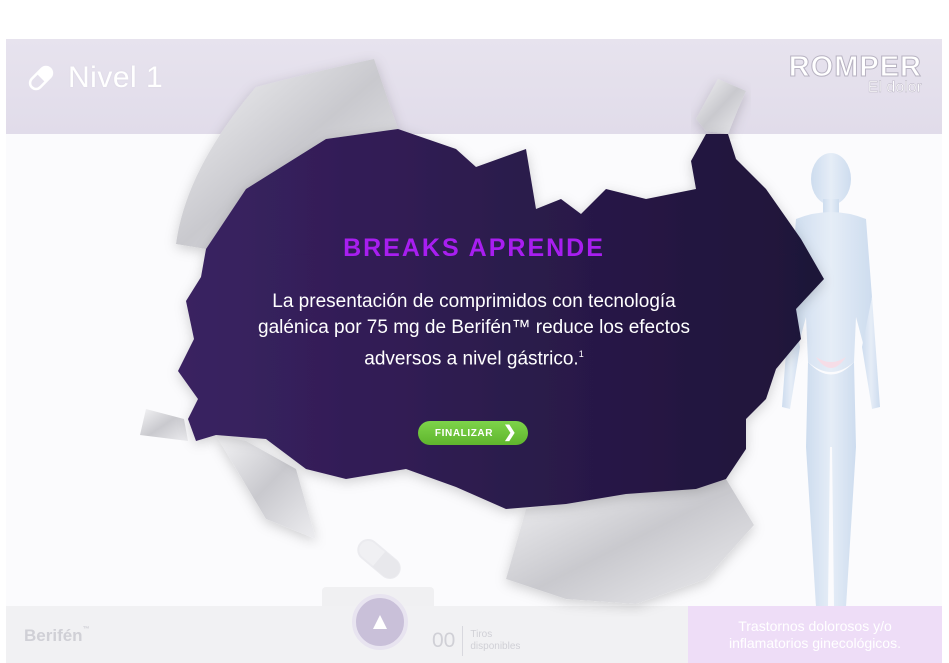 The height and width of the screenshot is (663, 949). Describe the element at coordinates (474, 248) in the screenshot. I see `card-title: BREAKS APRENDE` at that location.